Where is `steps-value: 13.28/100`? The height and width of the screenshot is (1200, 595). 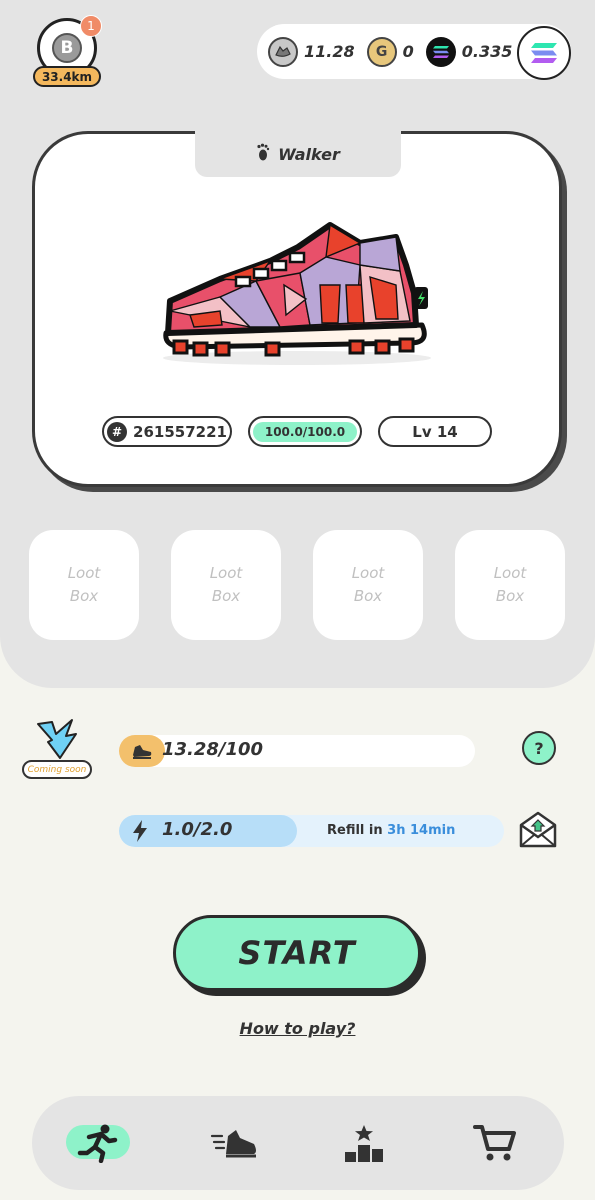
steps-value: 13.28/100 is located at coordinates (213, 749).